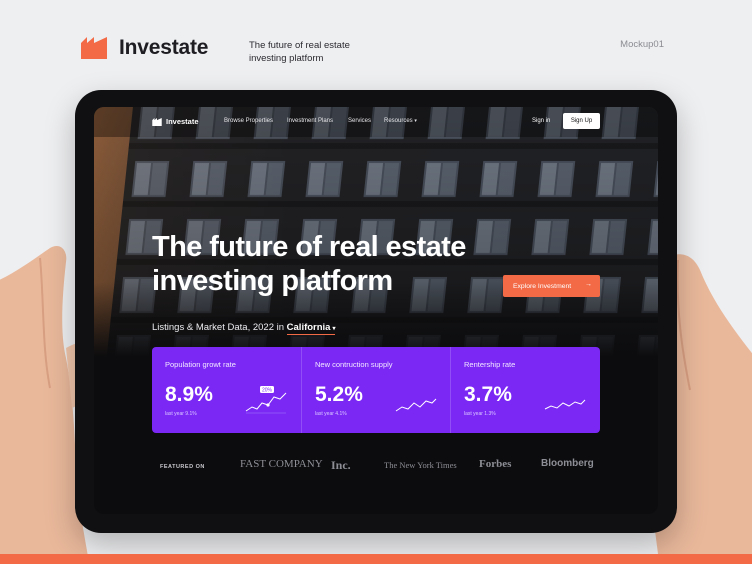 This screenshot has width=752, height=564. What do you see at coordinates (341, 465) in the screenshot?
I see `inc-logo: Inc.` at bounding box center [341, 465].